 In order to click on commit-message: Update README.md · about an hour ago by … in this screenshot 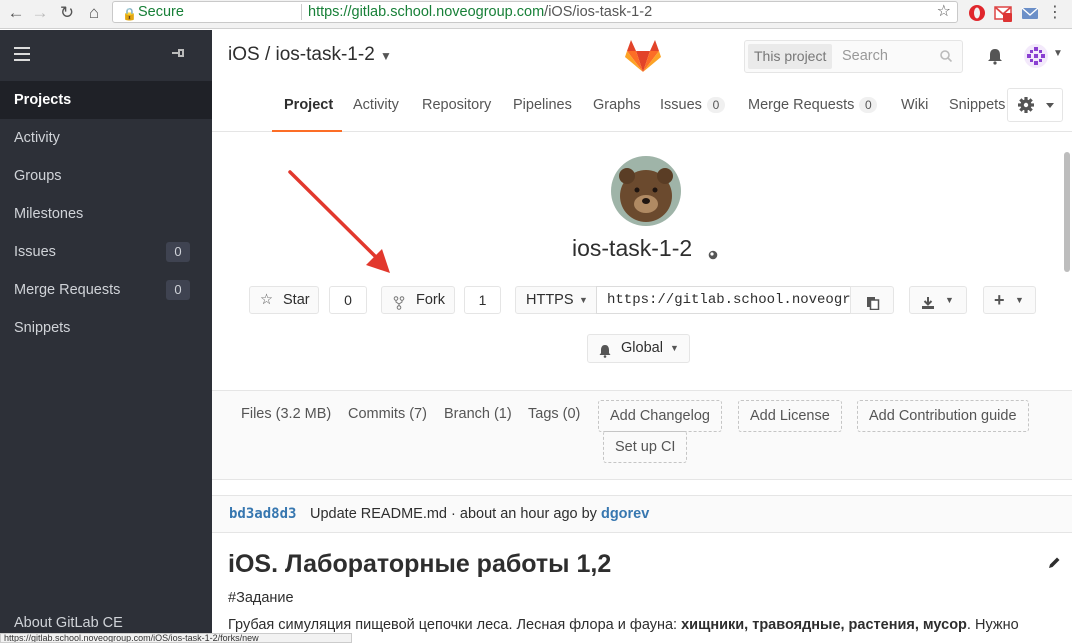, I will do `click(479, 514)`.